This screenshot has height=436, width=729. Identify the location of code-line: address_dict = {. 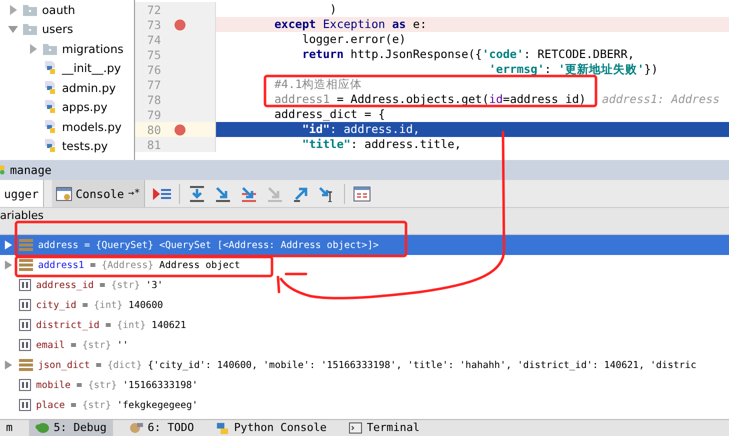
(329, 114).